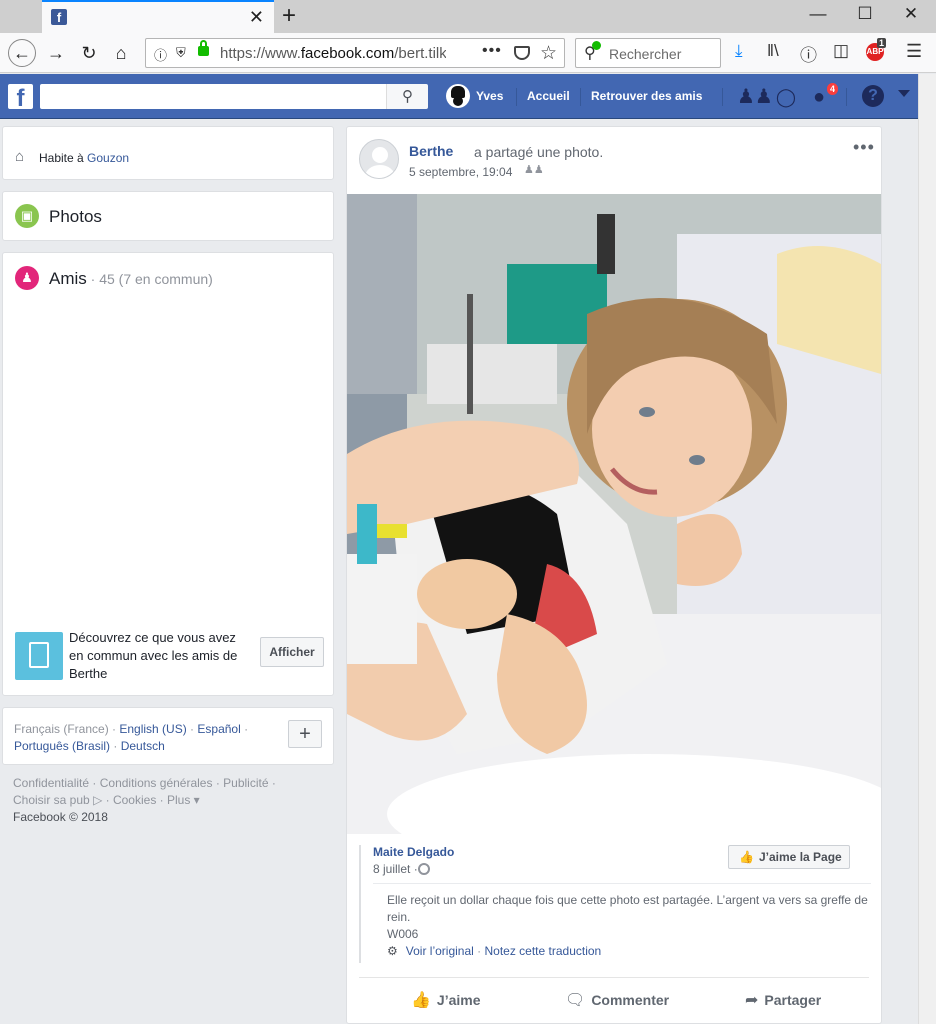 The image size is (936, 1024). What do you see at coordinates (617, 1000) in the screenshot?
I see `comment-button: 🗨 Commenter` at bounding box center [617, 1000].